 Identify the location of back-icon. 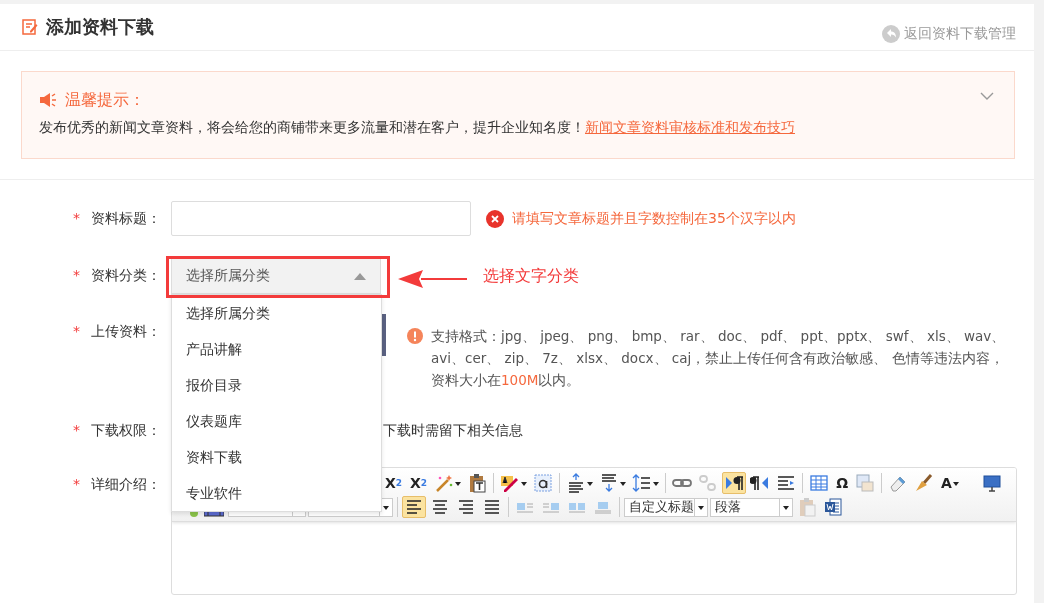
(891, 34).